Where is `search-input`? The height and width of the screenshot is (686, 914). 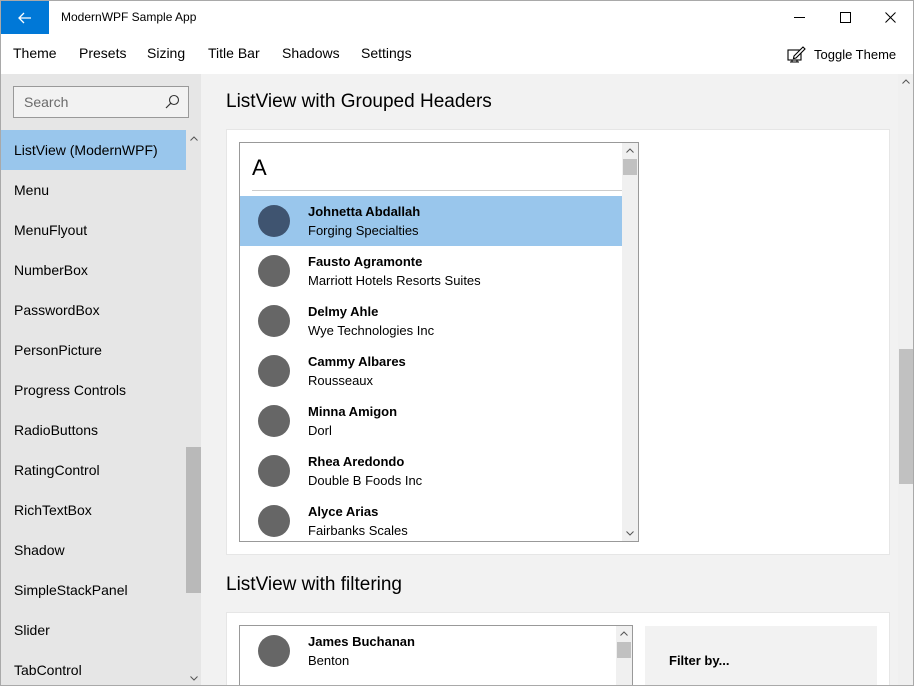 search-input is located at coordinates (88, 102).